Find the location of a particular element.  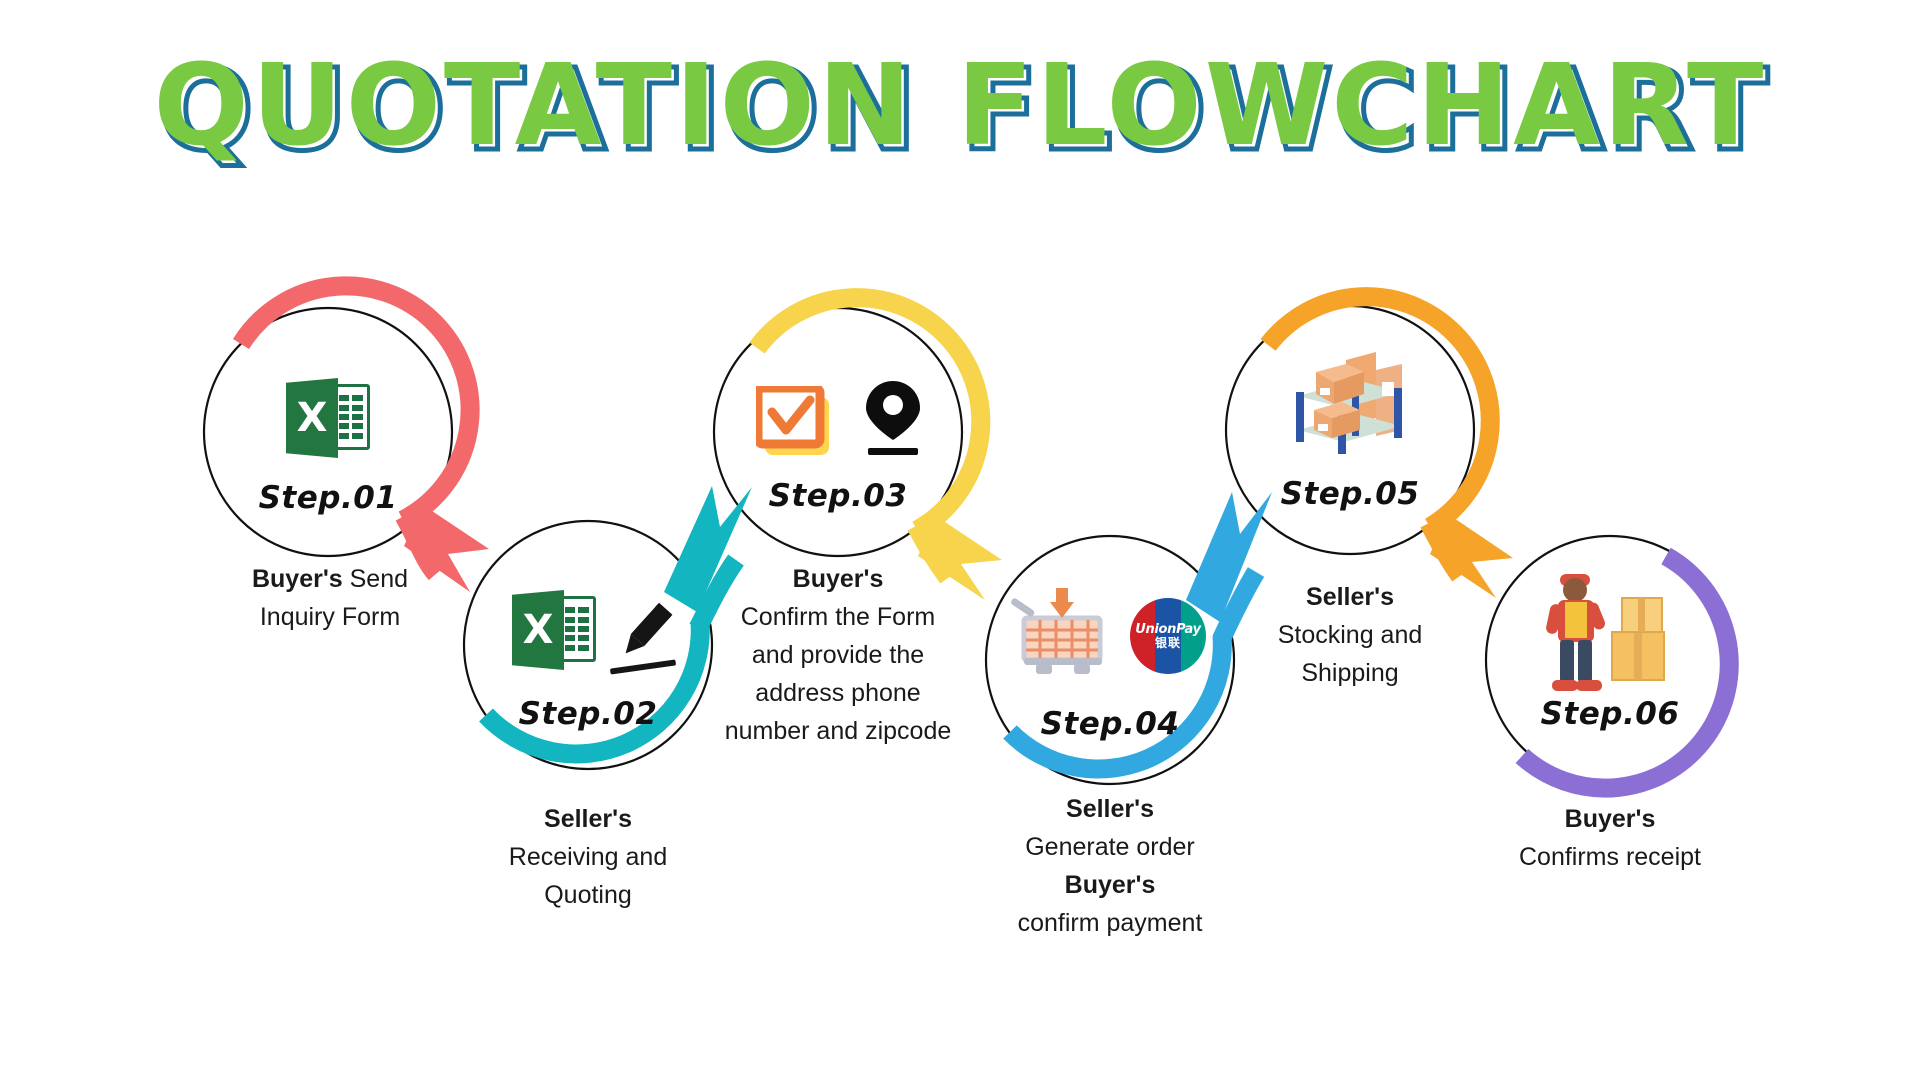

step-04-caption-line-2: Generate order is located at coordinates (1110, 847).